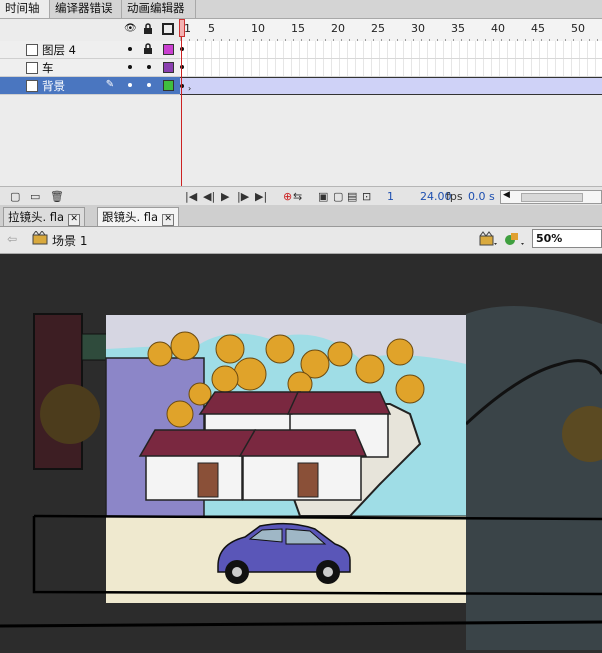  I want to click on timeline-scrollbar: ◀, so click(551, 197).